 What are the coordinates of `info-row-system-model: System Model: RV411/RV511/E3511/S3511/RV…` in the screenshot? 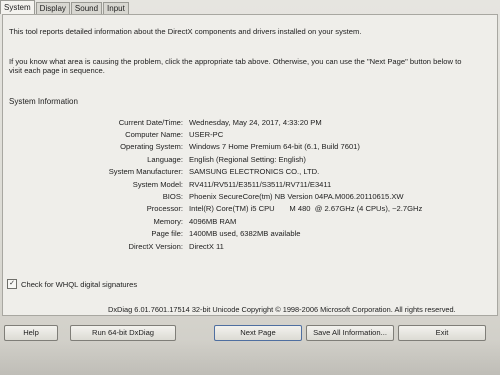 It's located at (250, 184).